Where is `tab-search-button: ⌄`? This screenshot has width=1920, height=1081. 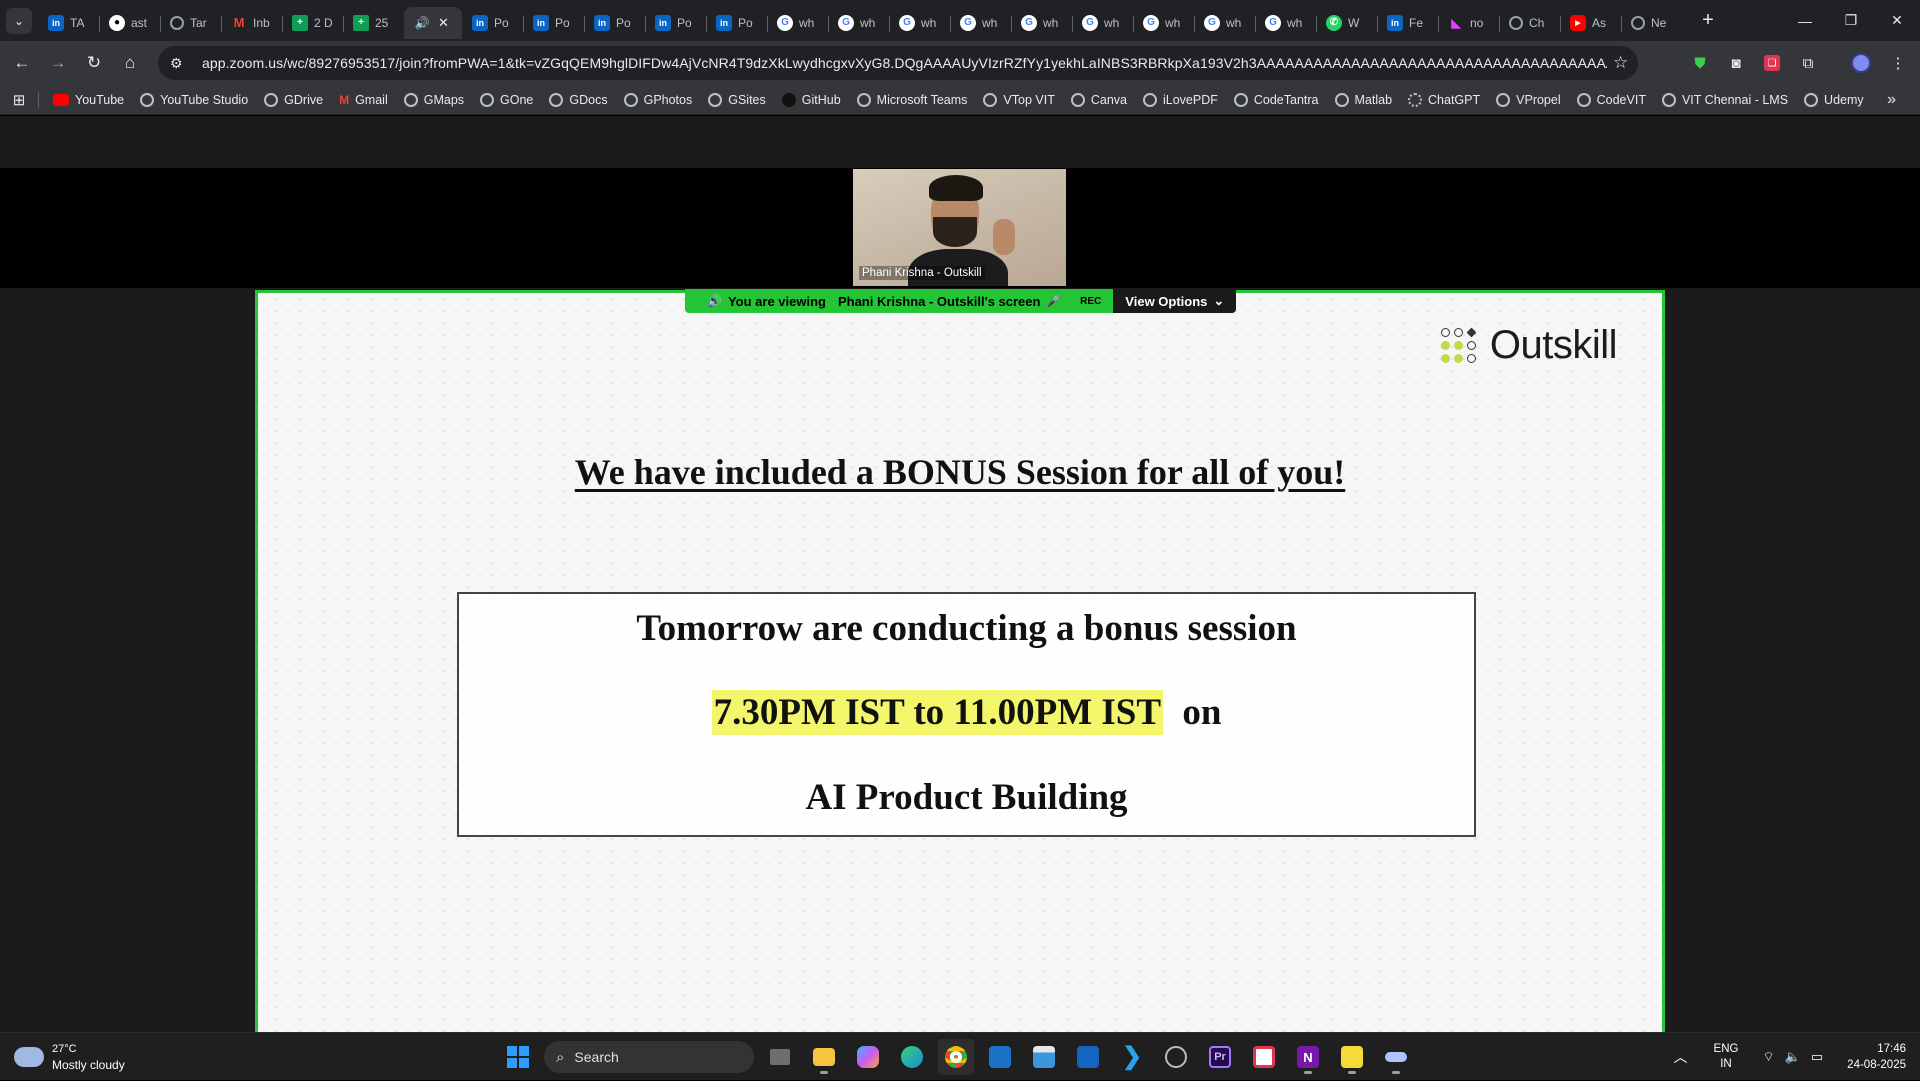
tab-search-button: ⌄ is located at coordinates (19, 20).